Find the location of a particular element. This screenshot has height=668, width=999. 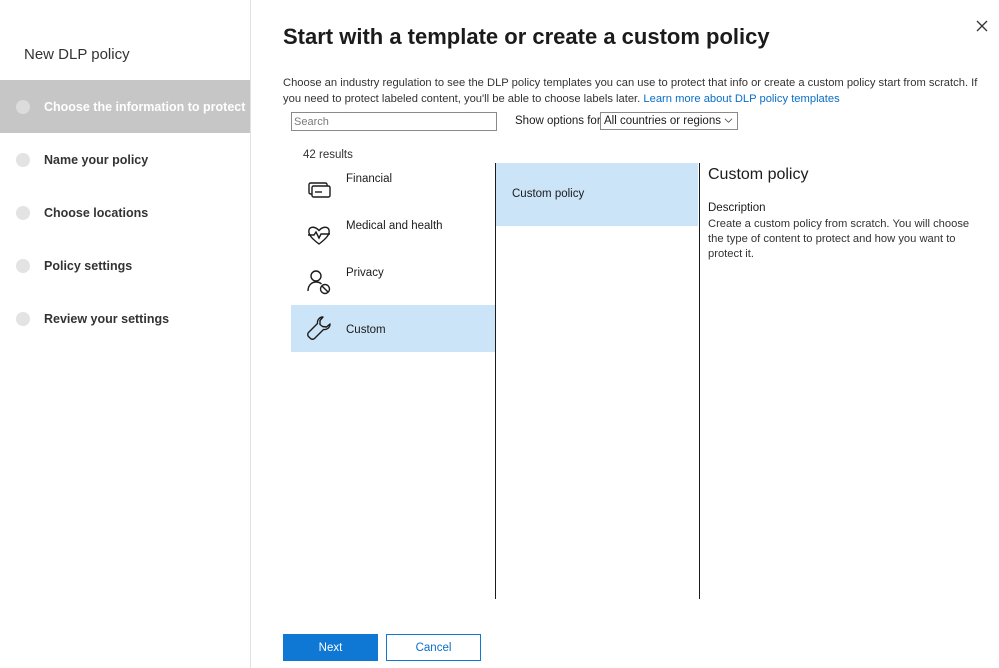

step-choose-locations: Choose locations is located at coordinates (125, 212).